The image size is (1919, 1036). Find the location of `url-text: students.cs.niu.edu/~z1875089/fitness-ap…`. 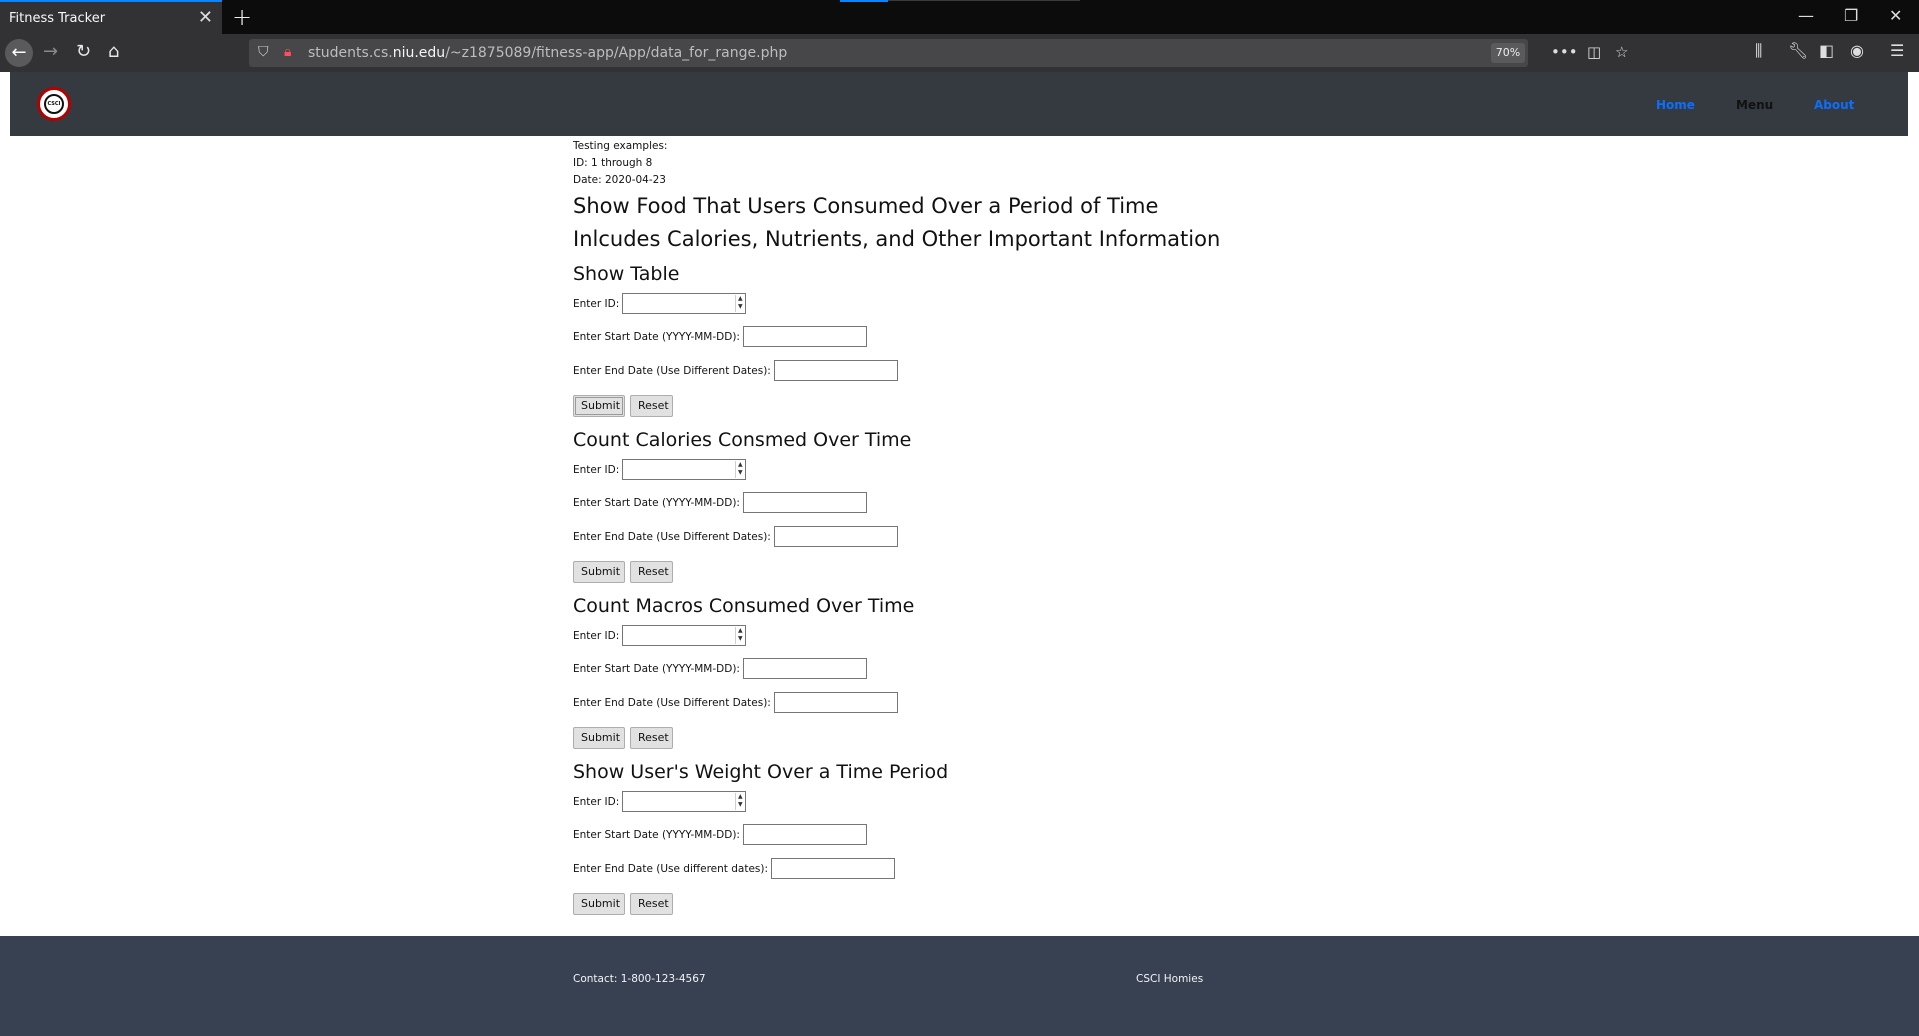

url-text: students.cs.niu.edu/~z1875089/fitness-ap… is located at coordinates (547, 53).